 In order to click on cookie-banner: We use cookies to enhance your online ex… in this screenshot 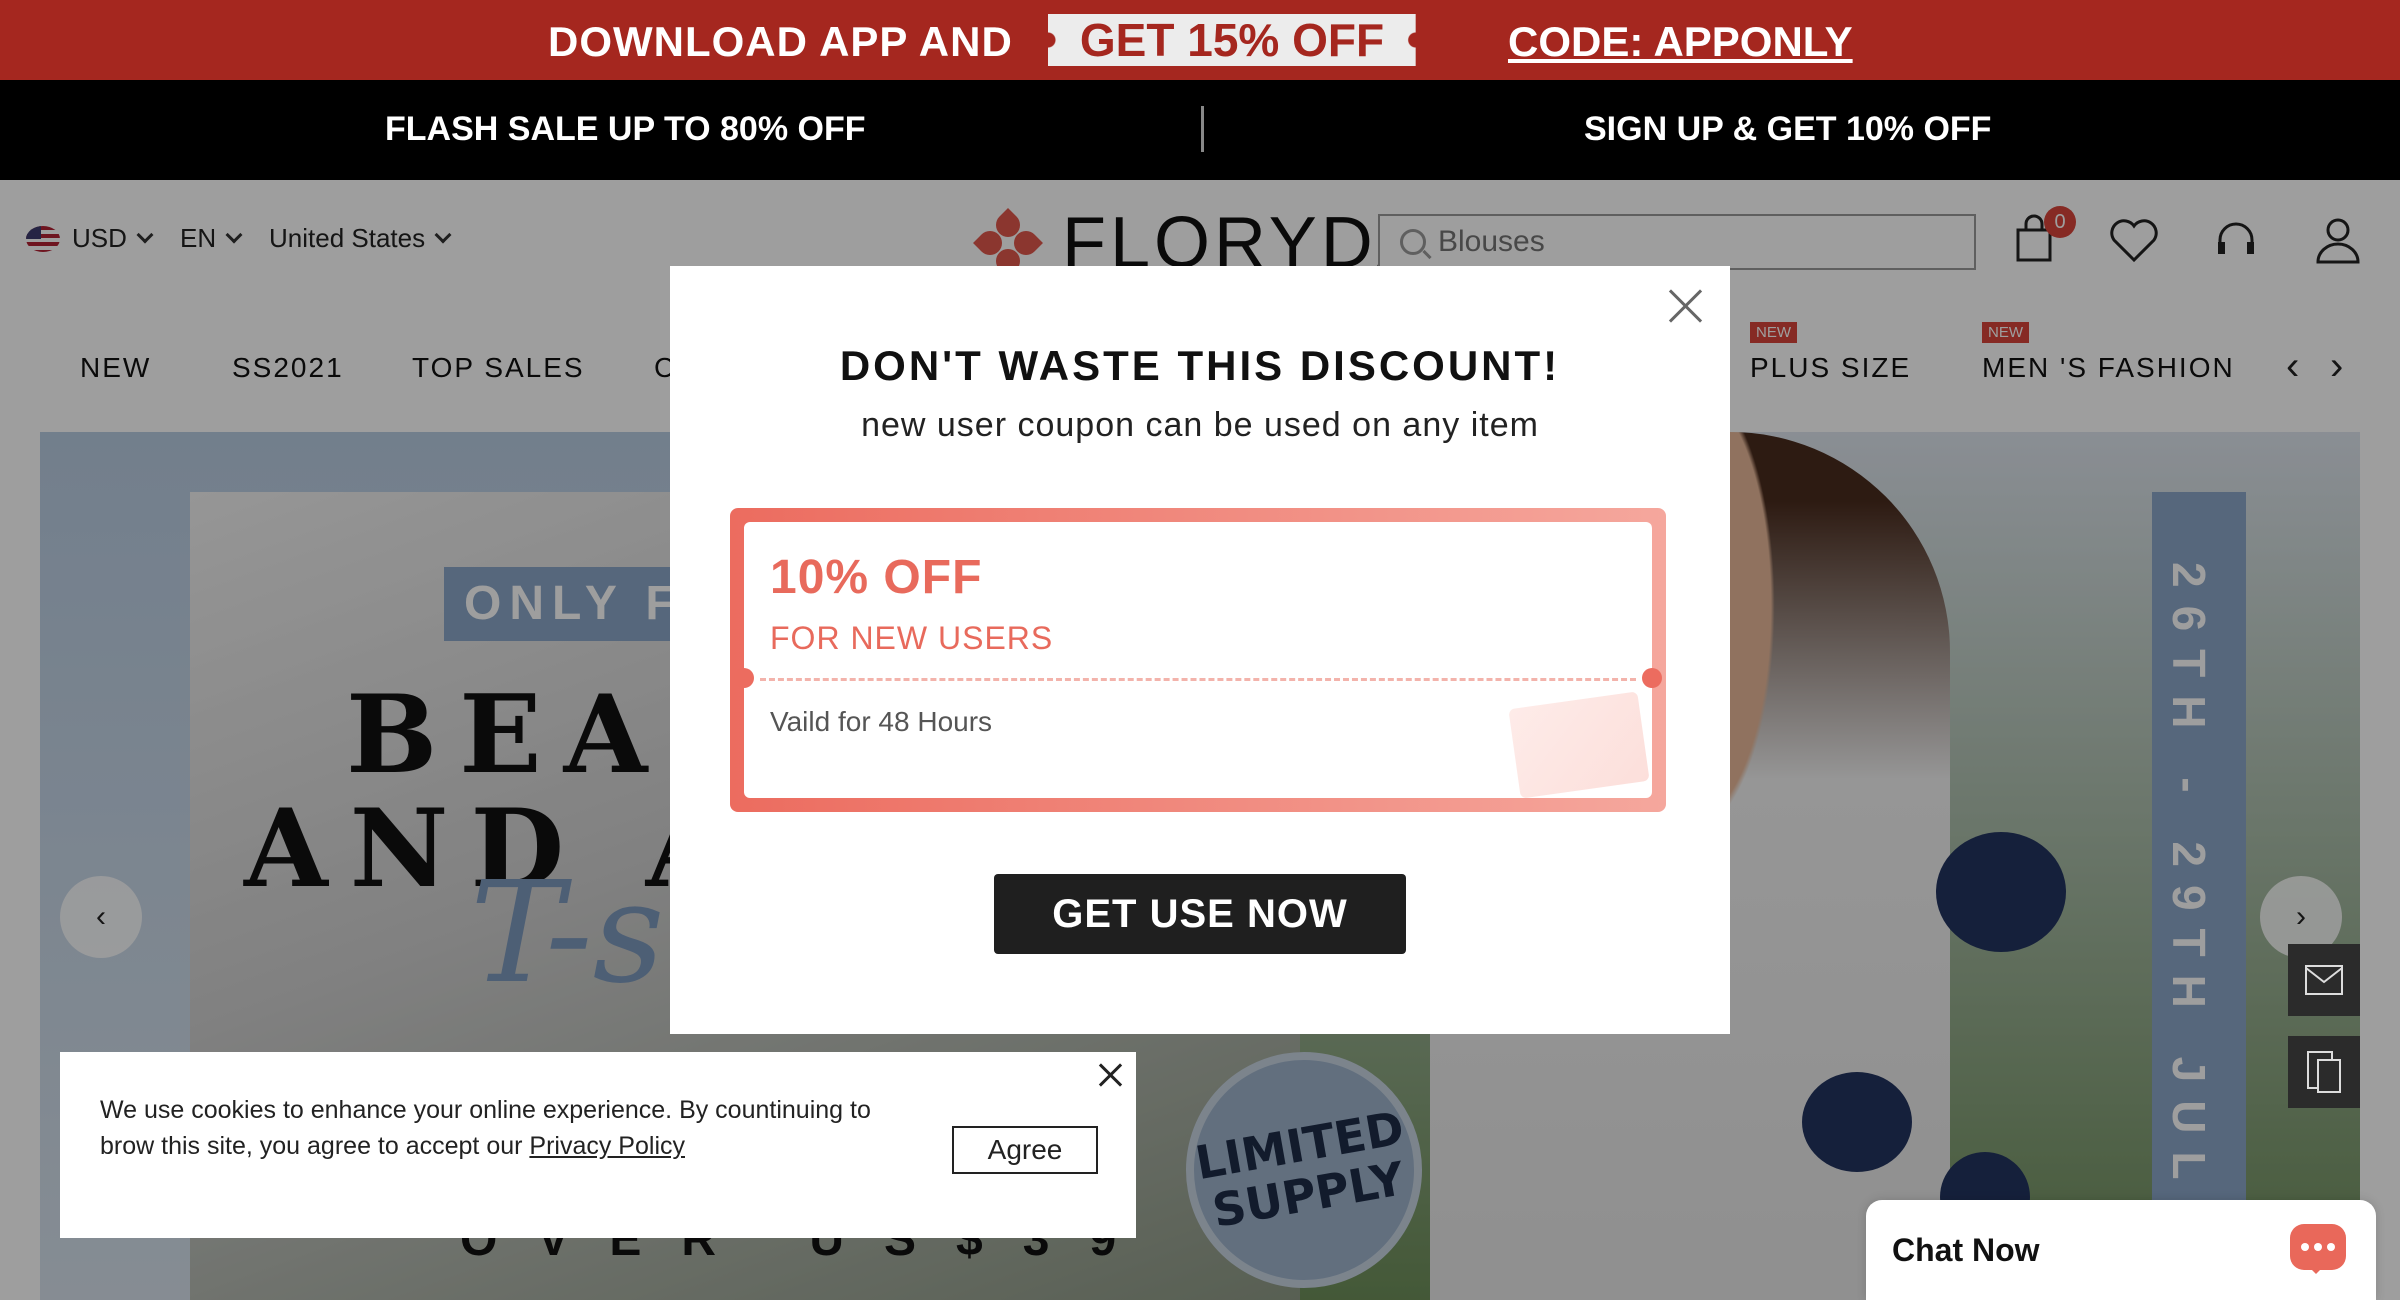, I will do `click(598, 1145)`.